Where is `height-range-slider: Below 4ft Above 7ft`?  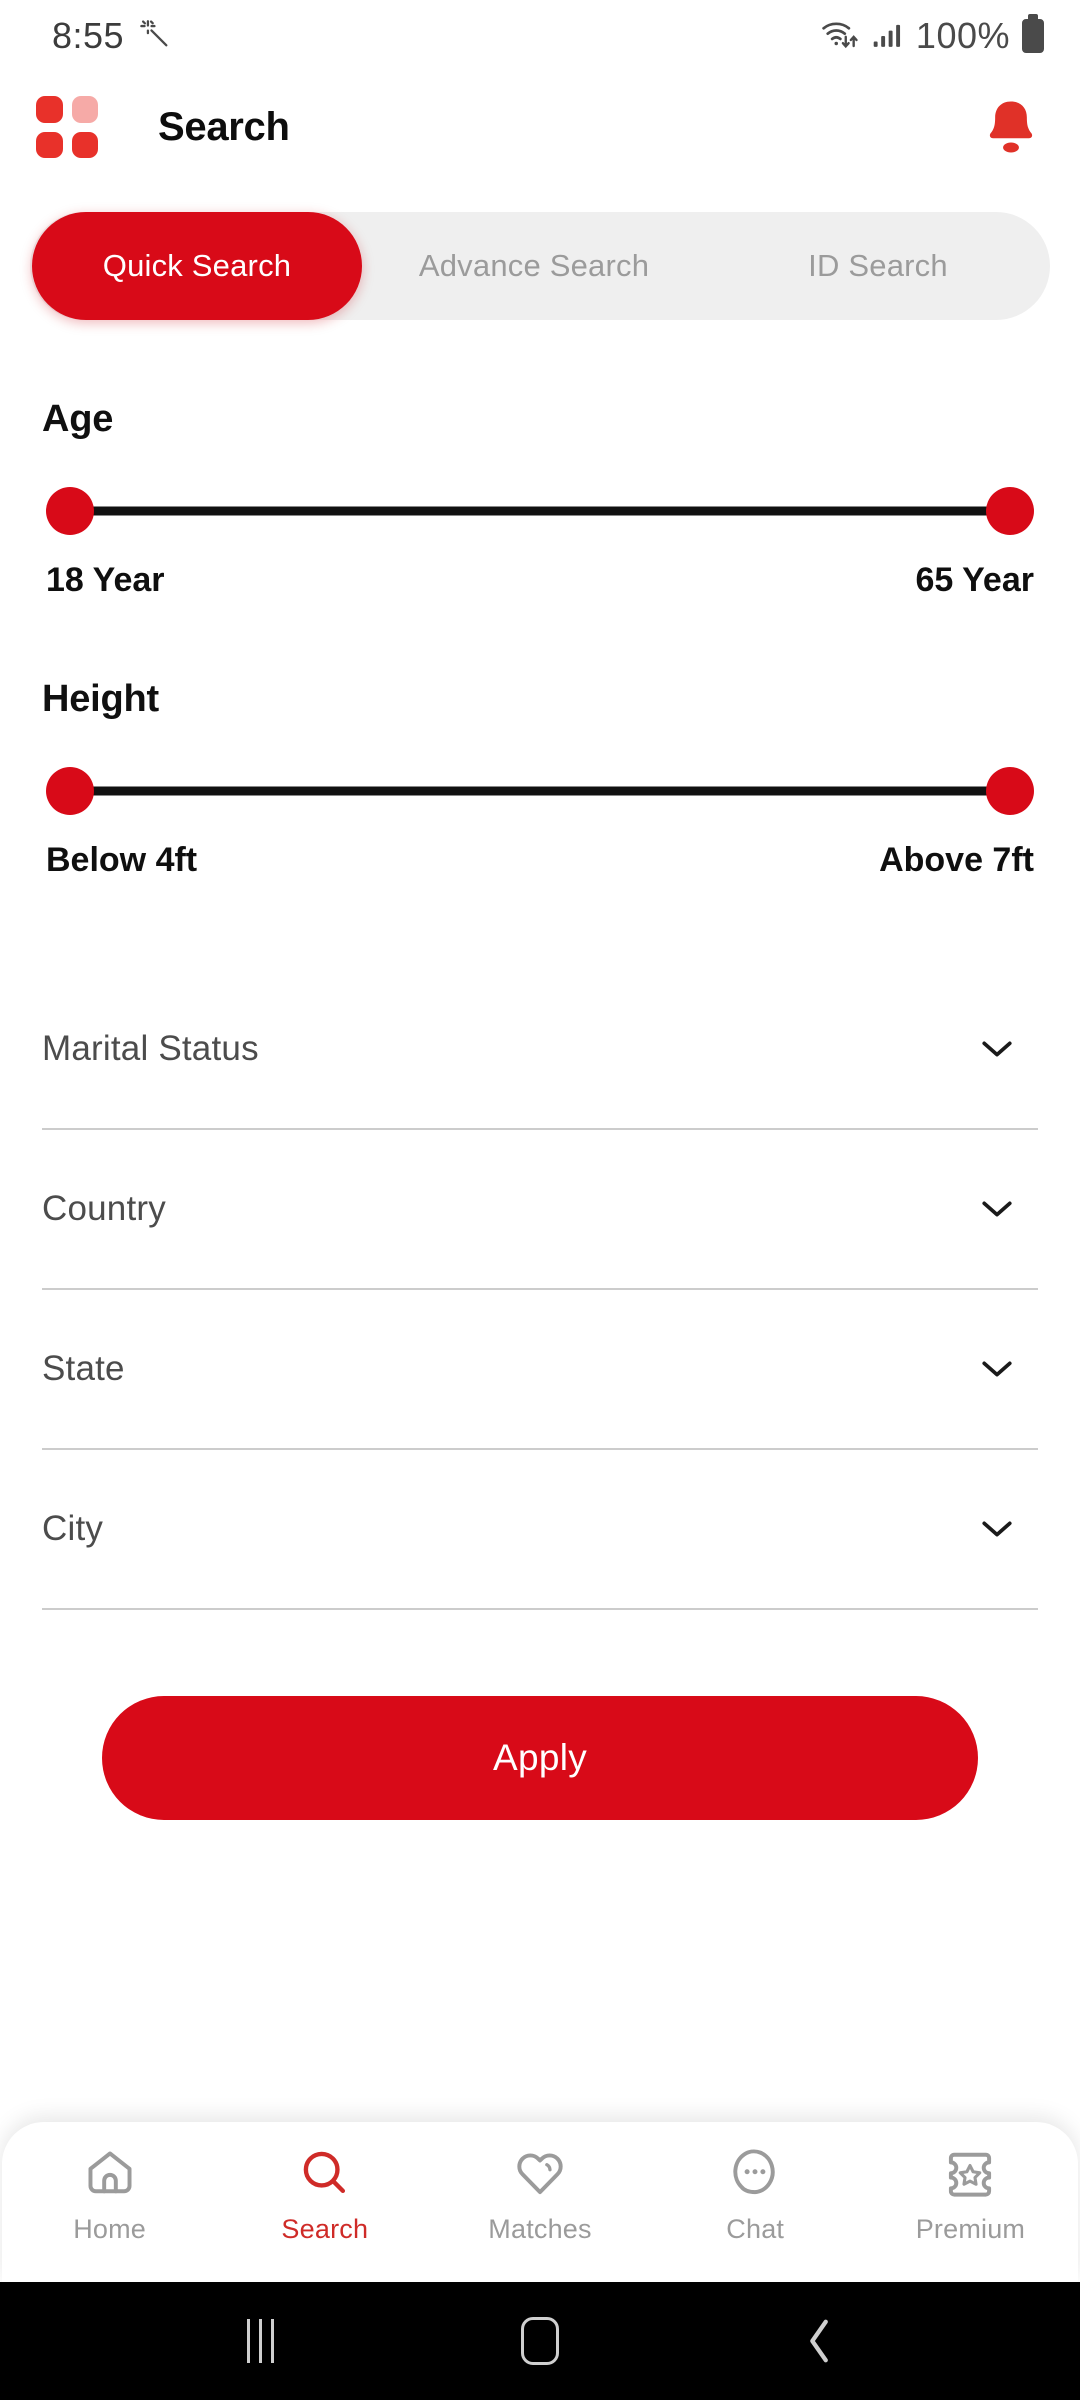
height-range-slider: Below 4ft Above 7ft is located at coordinates (540, 823).